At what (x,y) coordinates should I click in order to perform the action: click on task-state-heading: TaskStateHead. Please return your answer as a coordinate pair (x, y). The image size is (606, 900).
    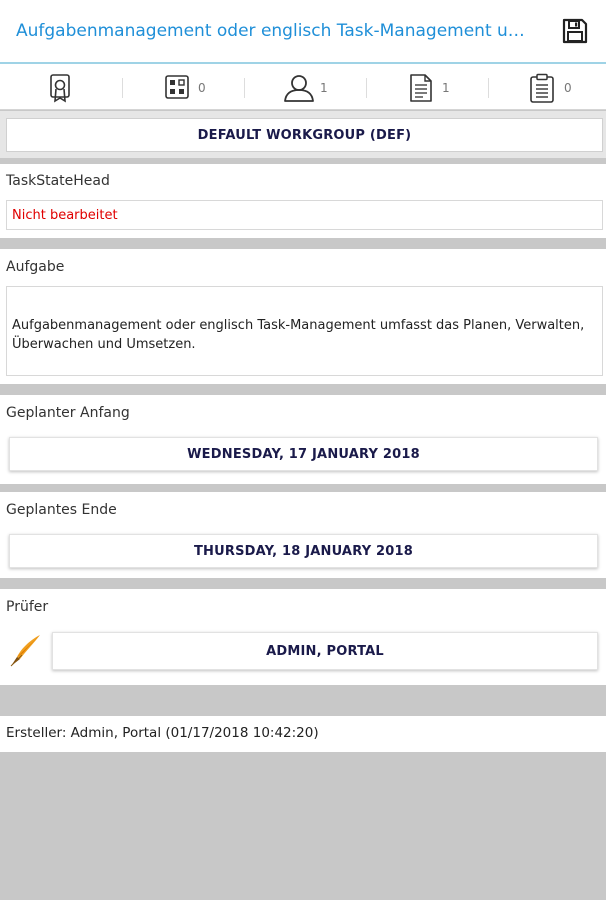
    Looking at the image, I should click on (58, 181).